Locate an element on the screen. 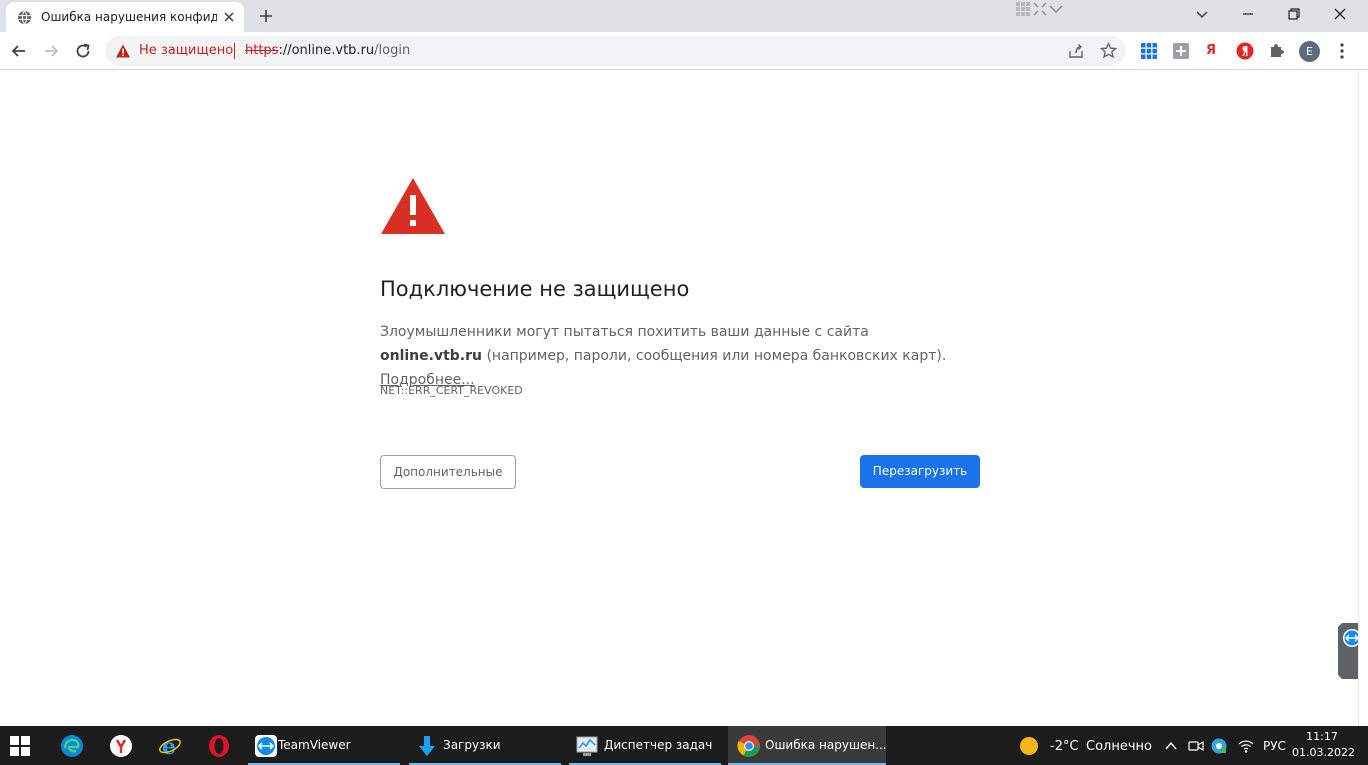  site-name: online.vtb.ru is located at coordinates (431, 356).